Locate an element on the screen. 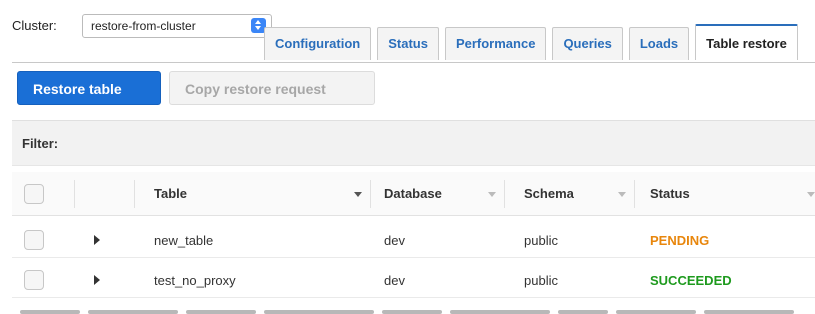 The height and width of the screenshot is (314, 815). cluster-label: Cluster: is located at coordinates (34, 25).